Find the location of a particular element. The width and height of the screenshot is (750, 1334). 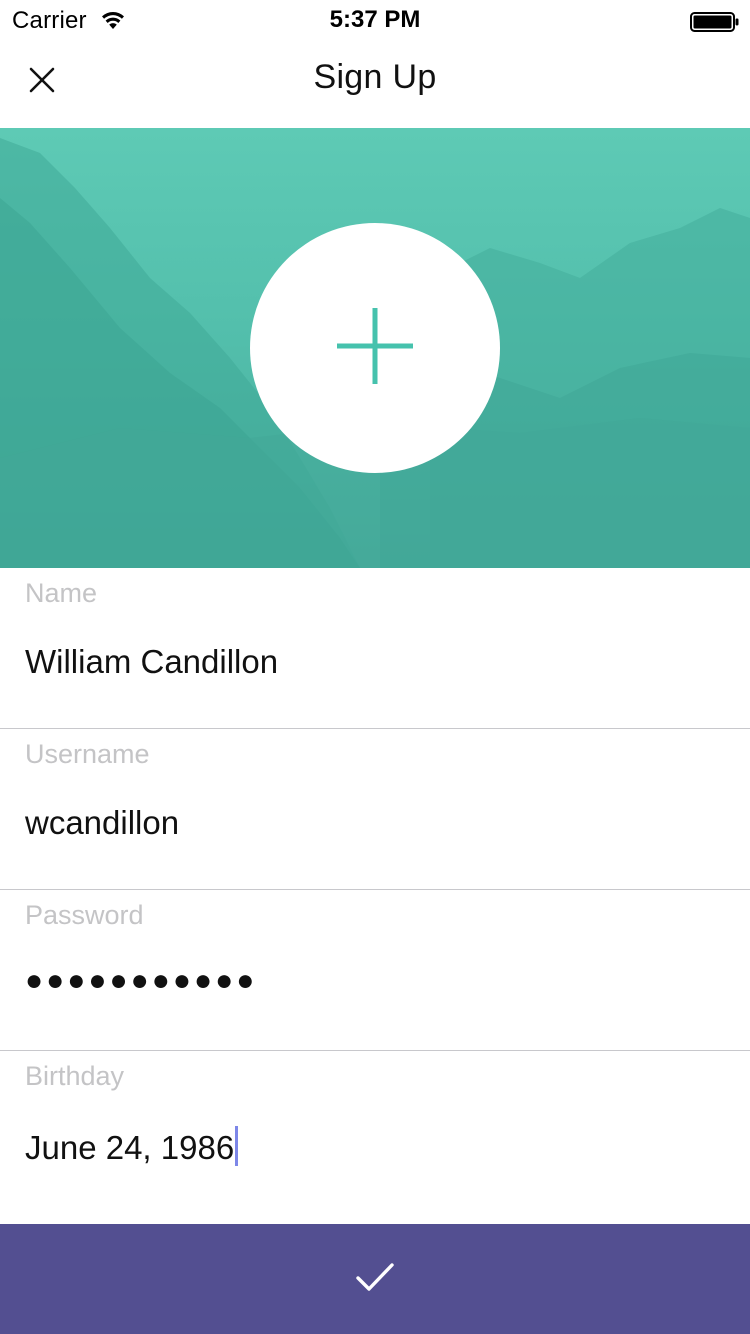

birthday-value: June 24, 1986 is located at coordinates (130, 1147).